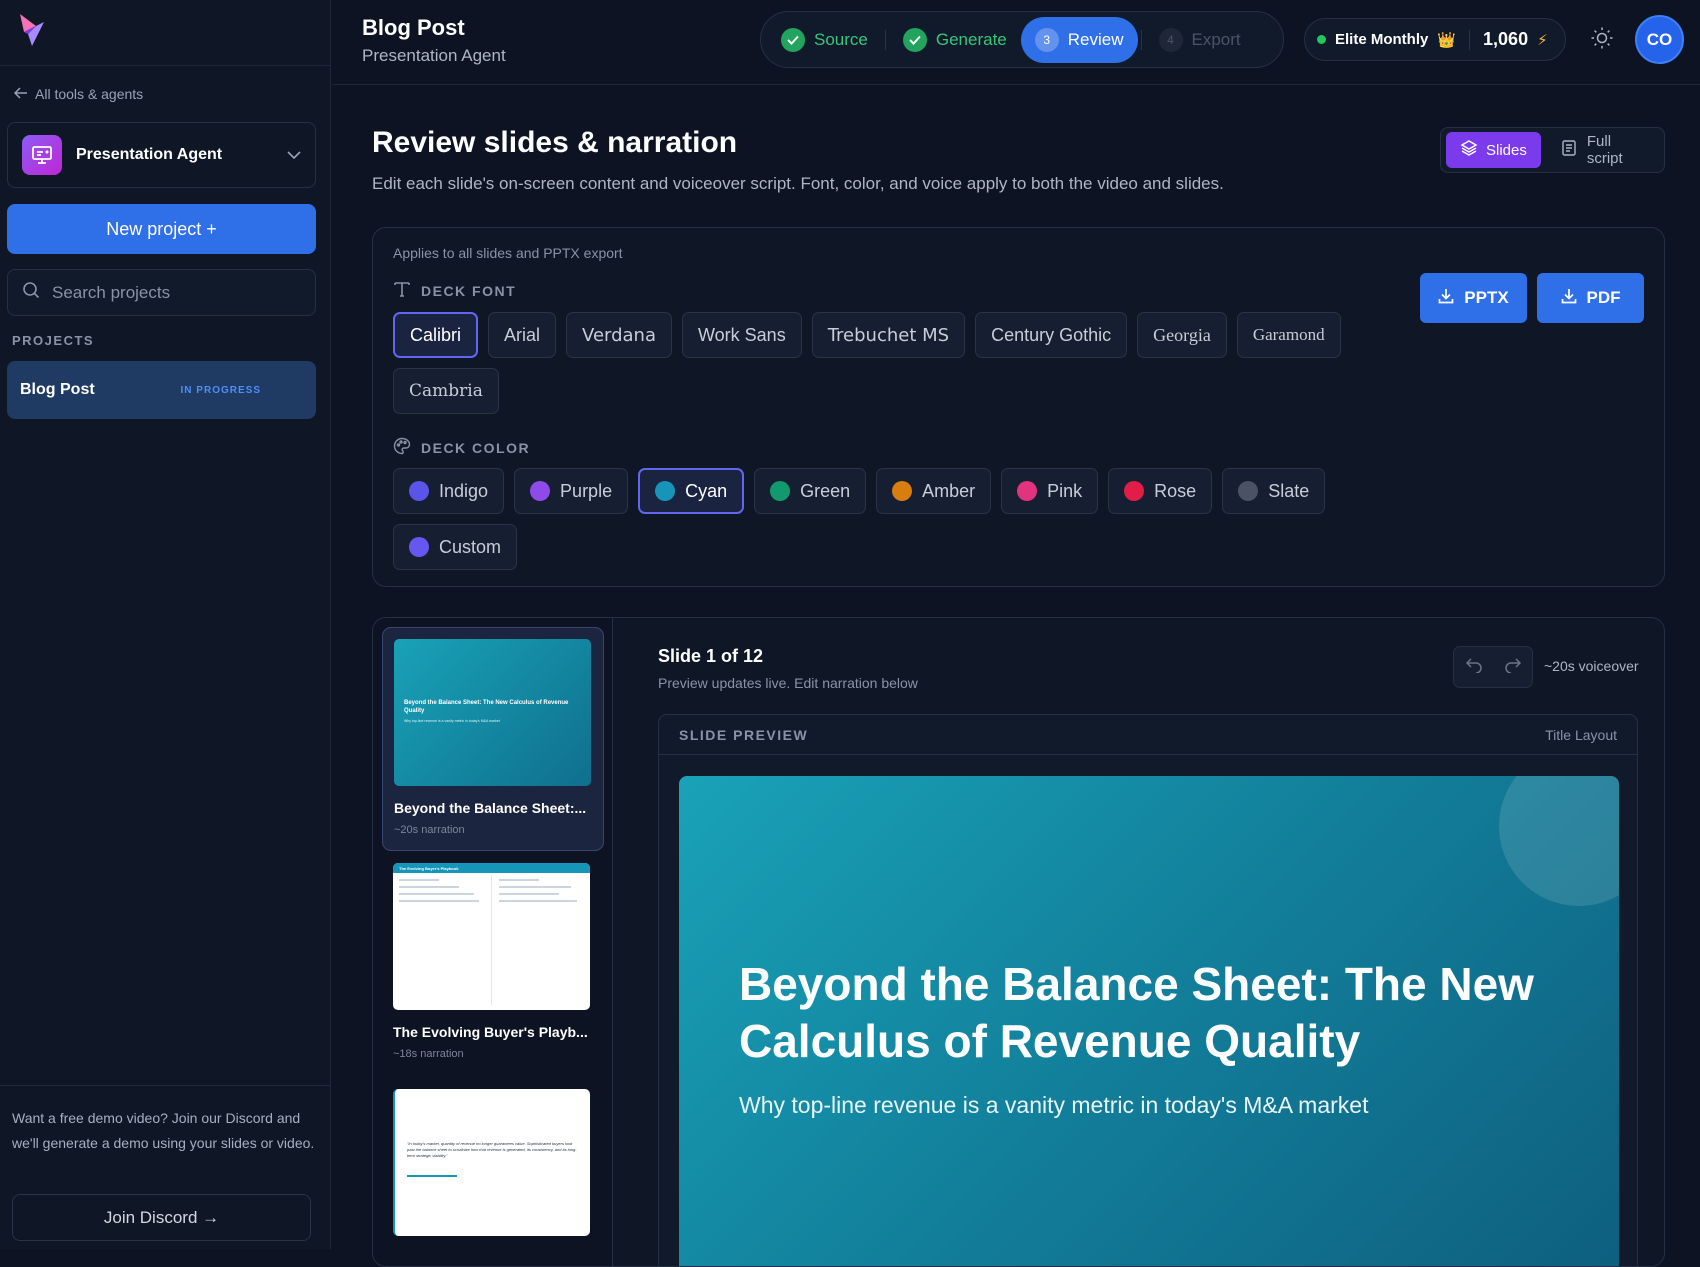  I want to click on search-input, so click(172, 292).